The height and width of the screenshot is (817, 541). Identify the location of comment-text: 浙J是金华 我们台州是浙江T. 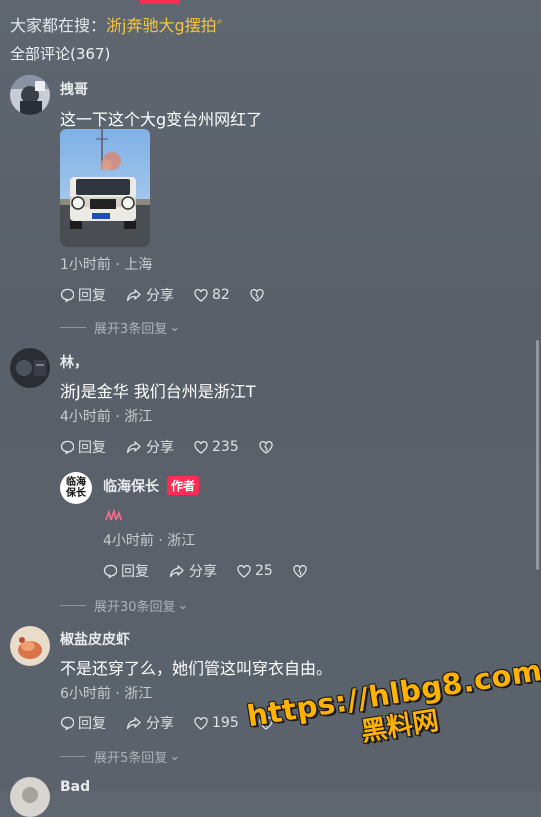
(158, 391).